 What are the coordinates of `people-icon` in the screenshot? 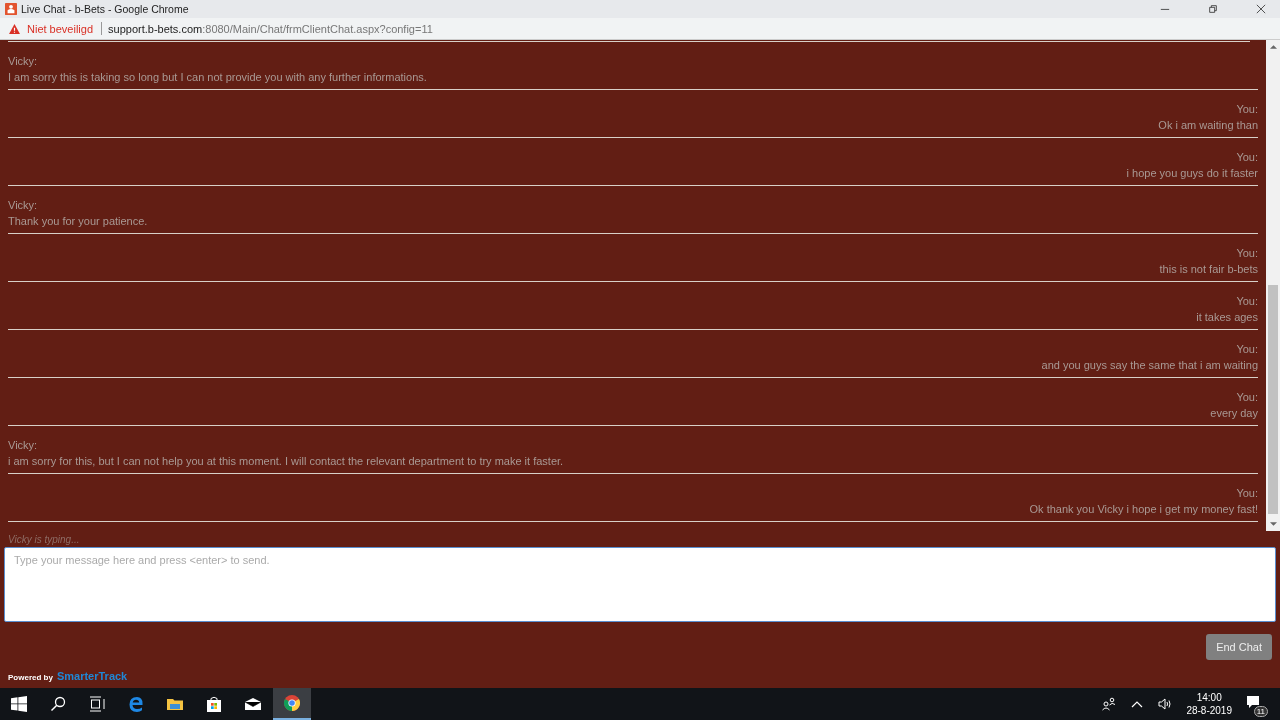 It's located at (1109, 704).